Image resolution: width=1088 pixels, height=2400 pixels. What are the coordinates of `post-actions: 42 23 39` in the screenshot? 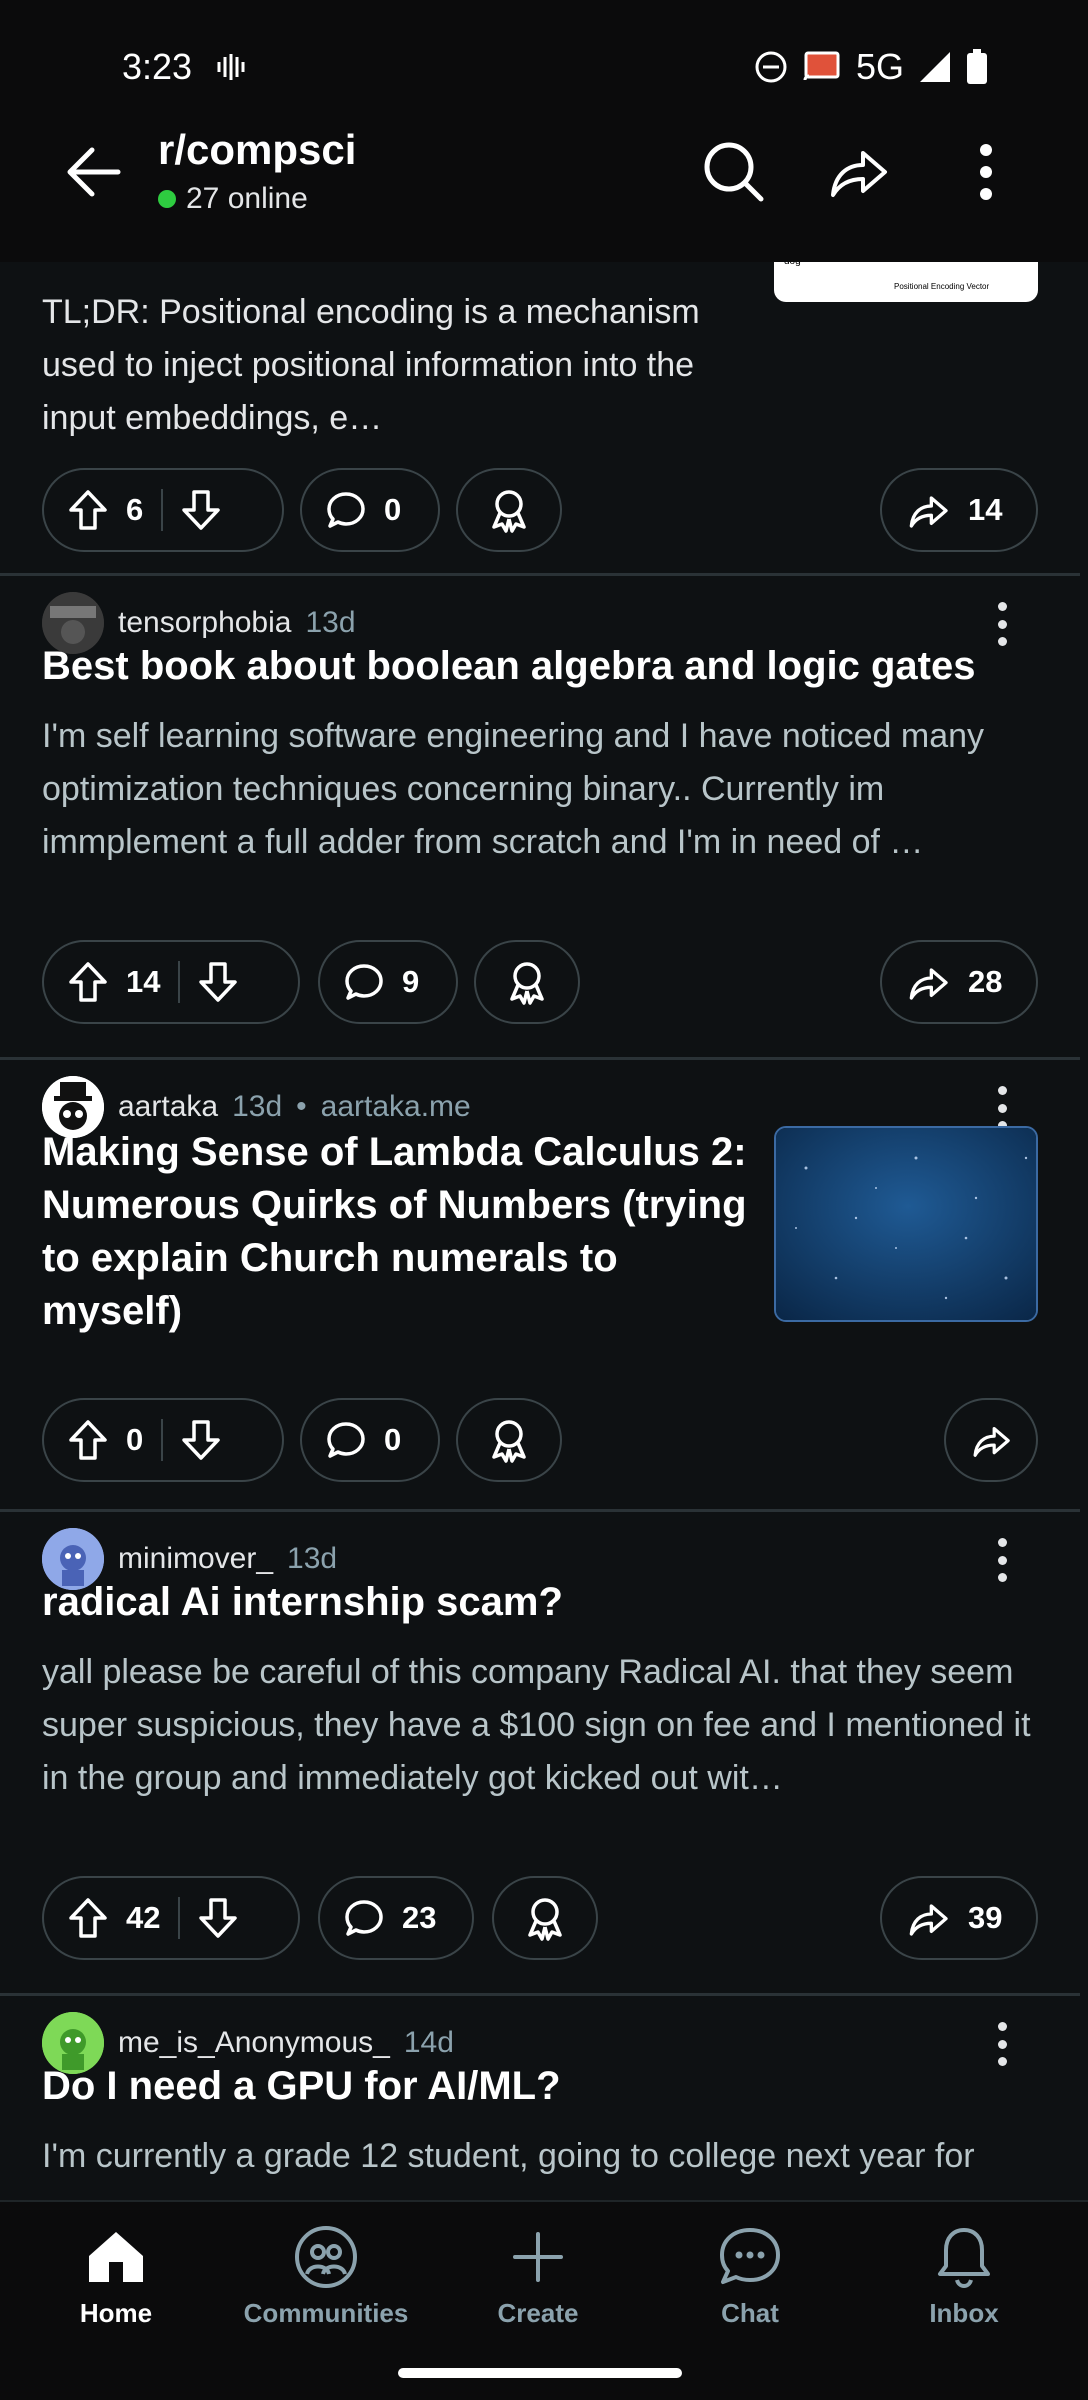 It's located at (540, 1918).